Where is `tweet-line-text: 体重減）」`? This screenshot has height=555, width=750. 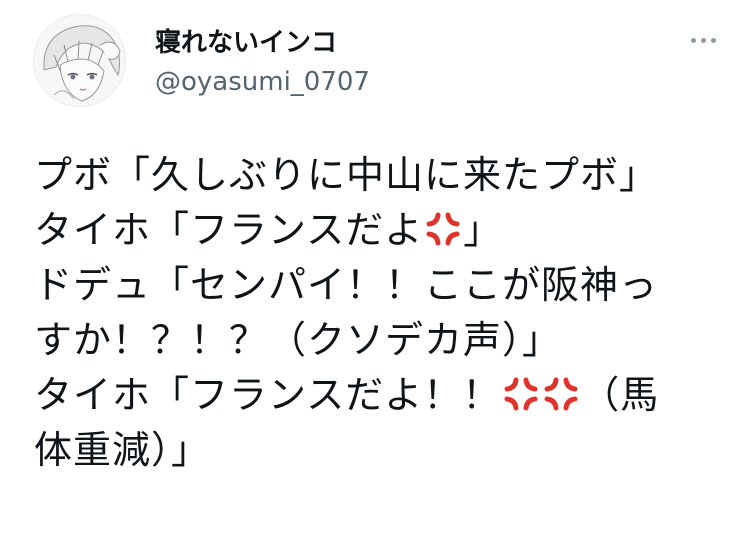
tweet-line-text: 体重減）」 is located at coordinates (122, 450).